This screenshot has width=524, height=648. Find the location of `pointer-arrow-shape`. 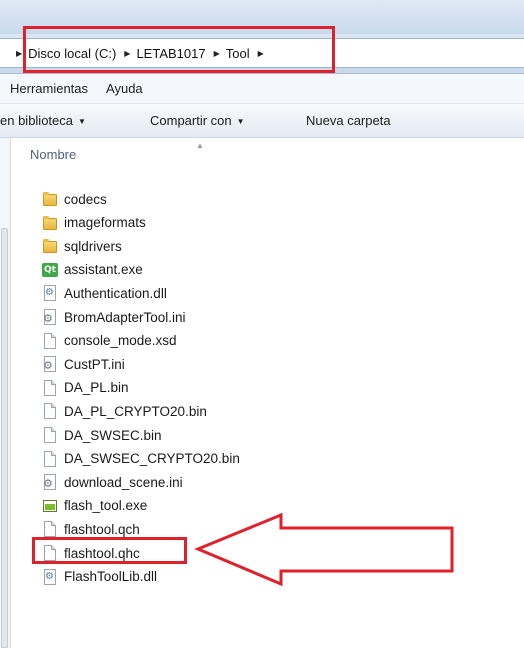

pointer-arrow-shape is located at coordinates (324, 549).